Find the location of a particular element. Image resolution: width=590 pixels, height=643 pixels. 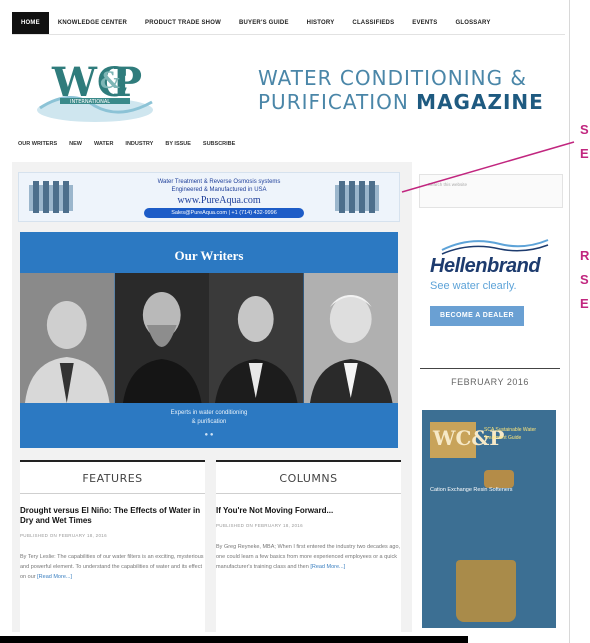

nav-events: EVENTS is located at coordinates (424, 23).